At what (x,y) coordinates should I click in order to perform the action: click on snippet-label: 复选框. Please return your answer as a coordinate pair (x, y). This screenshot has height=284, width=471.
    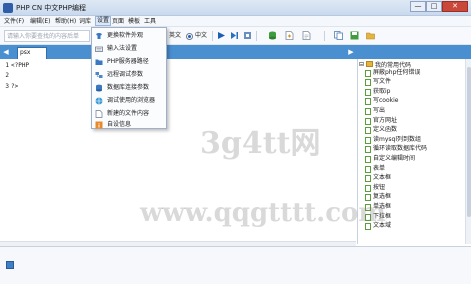
    Looking at the image, I should click on (382, 196).